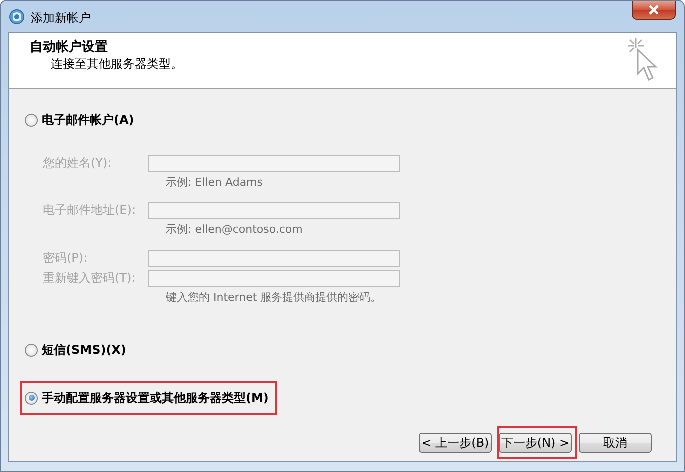 The image size is (685, 472). Describe the element at coordinates (215, 182) in the screenshot. I see `hint-text: 示例: Ellen Adams` at that location.